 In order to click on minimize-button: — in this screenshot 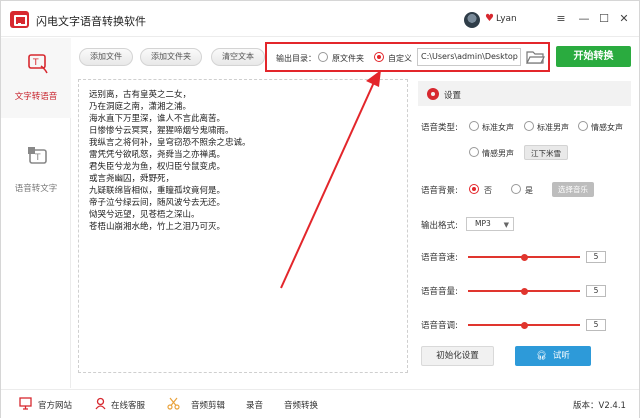, I will do `click(584, 19)`.